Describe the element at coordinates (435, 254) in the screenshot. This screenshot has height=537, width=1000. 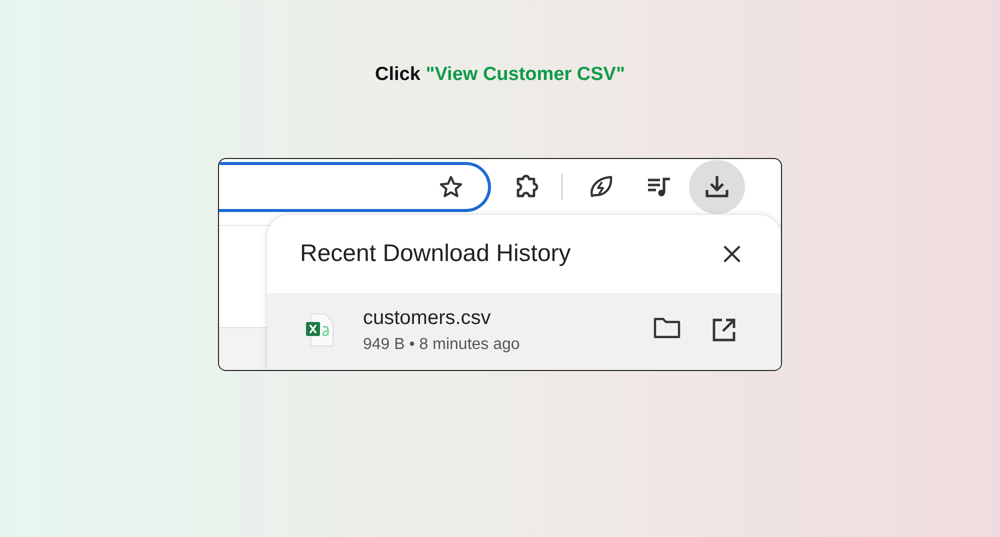
I see `panel-title: Recent Download History` at that location.